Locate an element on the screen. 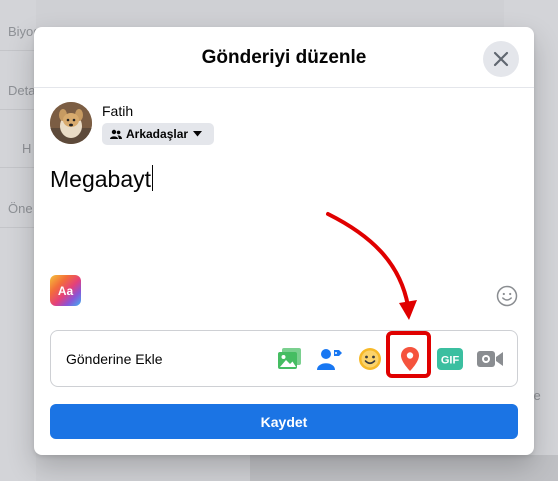 This screenshot has height=481, width=558. audience-label: Arkadaşlar is located at coordinates (157, 134).